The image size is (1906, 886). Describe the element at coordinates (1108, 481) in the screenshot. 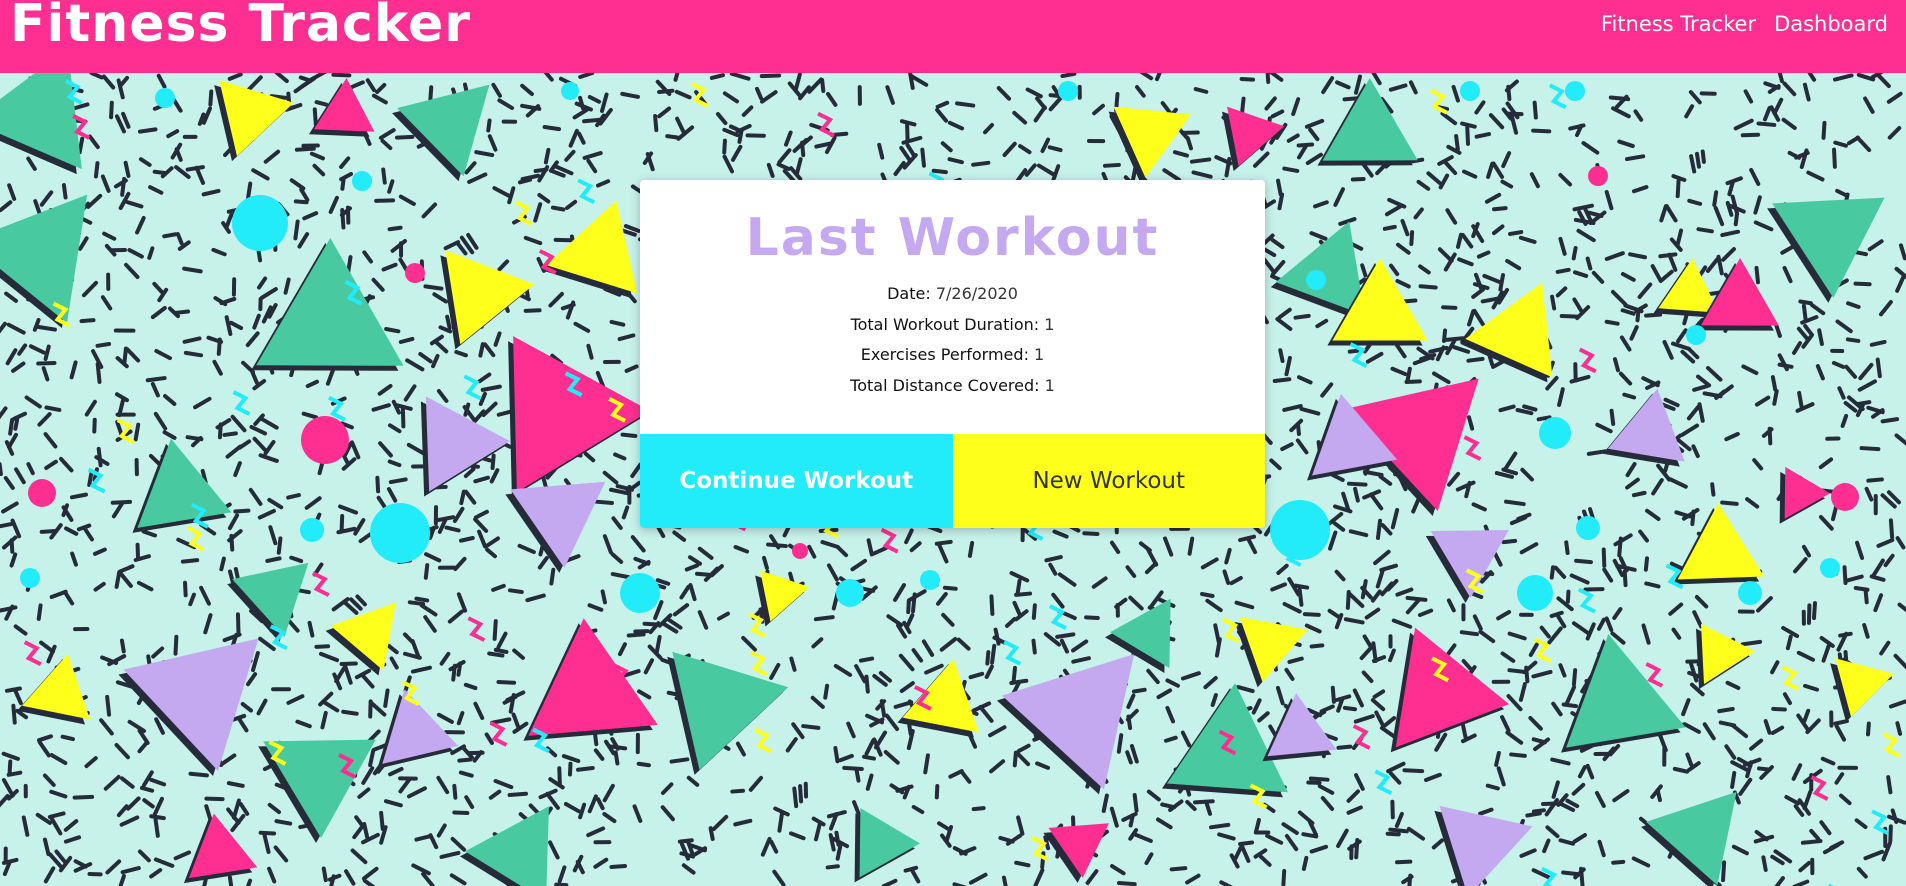

I see `new-workout-button: New Workout` at that location.